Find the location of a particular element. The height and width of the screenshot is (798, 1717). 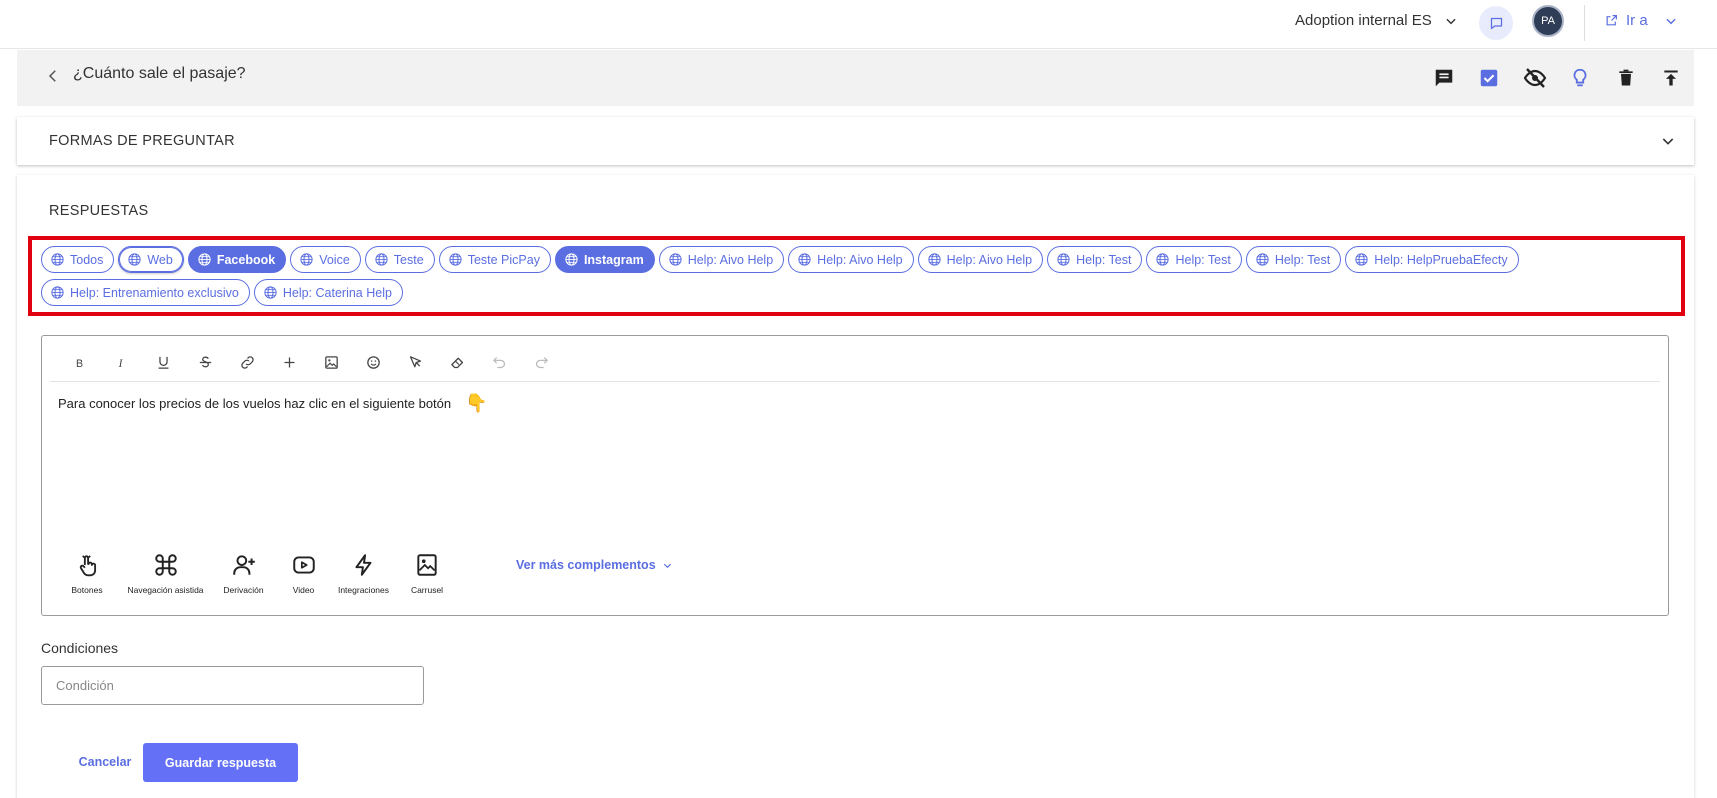

cursor-button is located at coordinates (415, 363).